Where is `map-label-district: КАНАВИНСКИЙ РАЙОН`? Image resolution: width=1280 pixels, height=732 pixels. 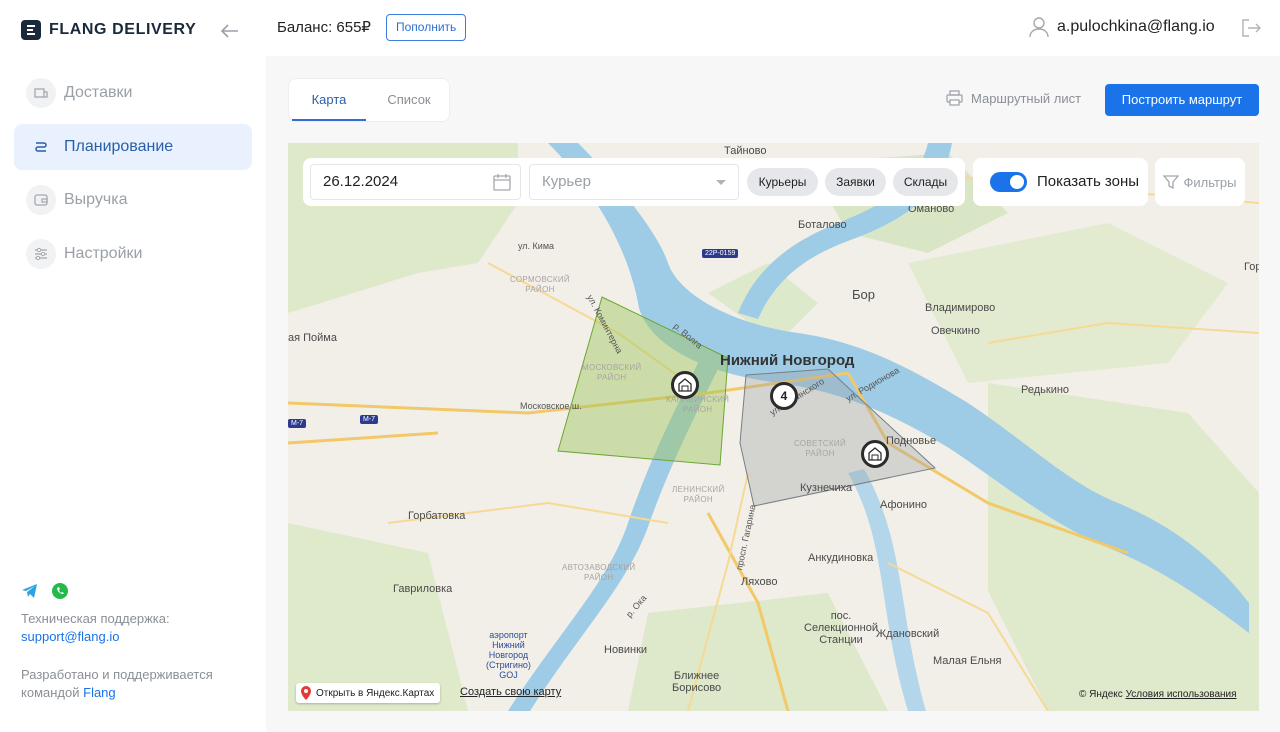
map-label-district: КАНАВИНСКИЙ РАЙОН is located at coordinates (698, 404).